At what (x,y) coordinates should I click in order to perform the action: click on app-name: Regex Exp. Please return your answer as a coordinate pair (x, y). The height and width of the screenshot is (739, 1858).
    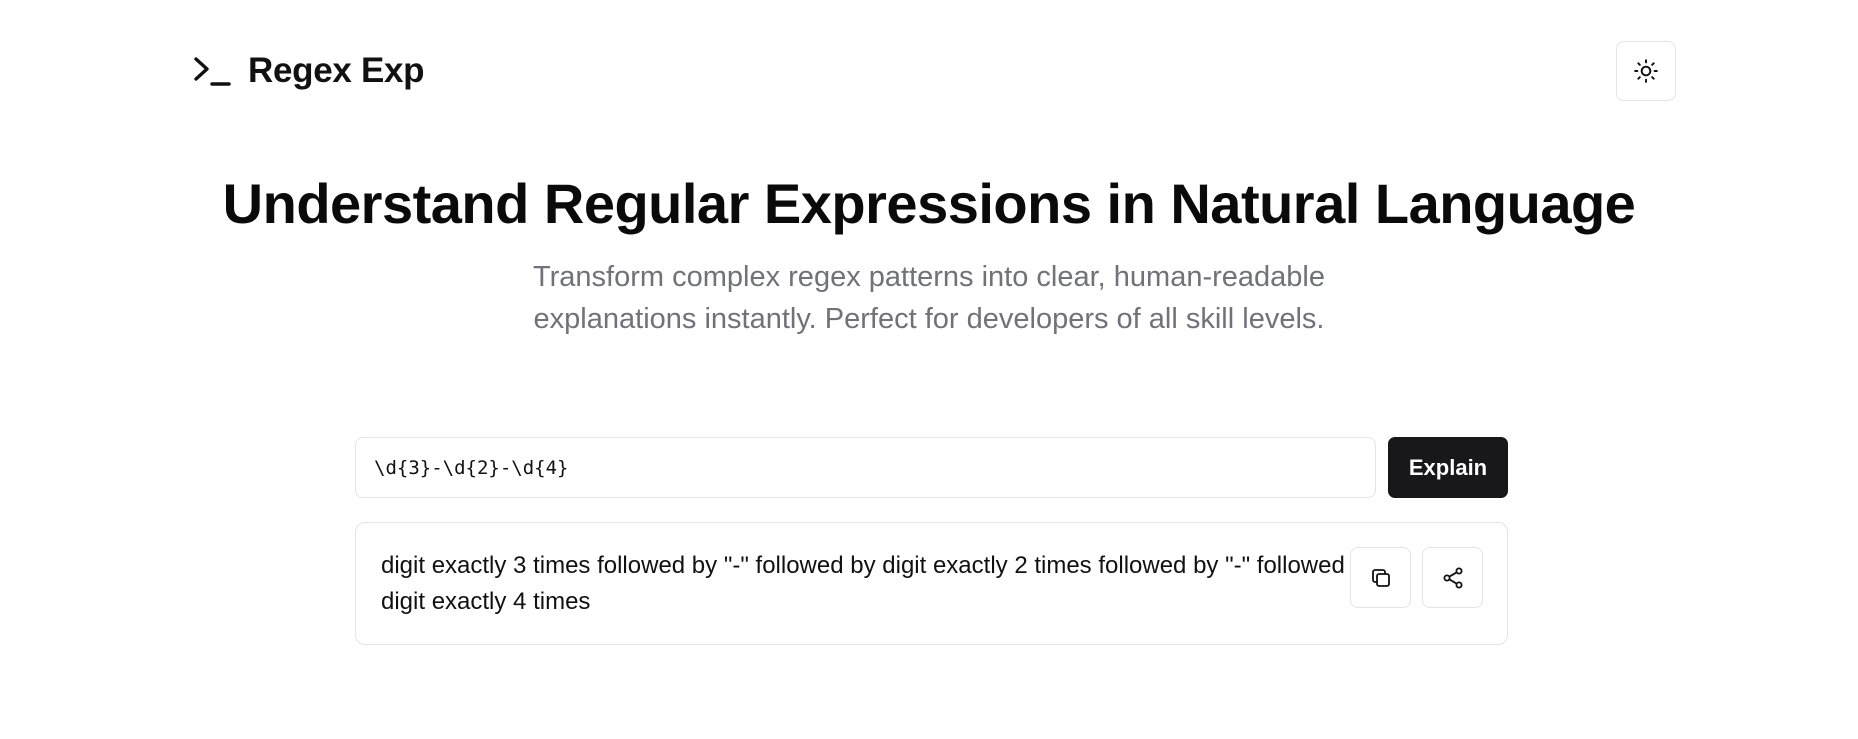
    Looking at the image, I should click on (336, 70).